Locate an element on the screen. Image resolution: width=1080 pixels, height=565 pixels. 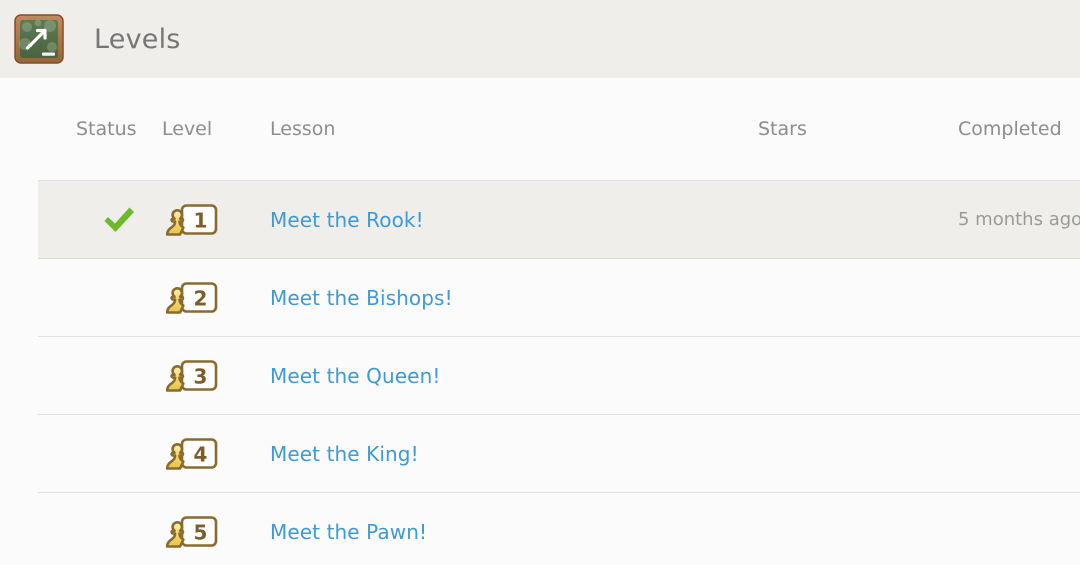
cell-level: 4 is located at coordinates (208, 453).